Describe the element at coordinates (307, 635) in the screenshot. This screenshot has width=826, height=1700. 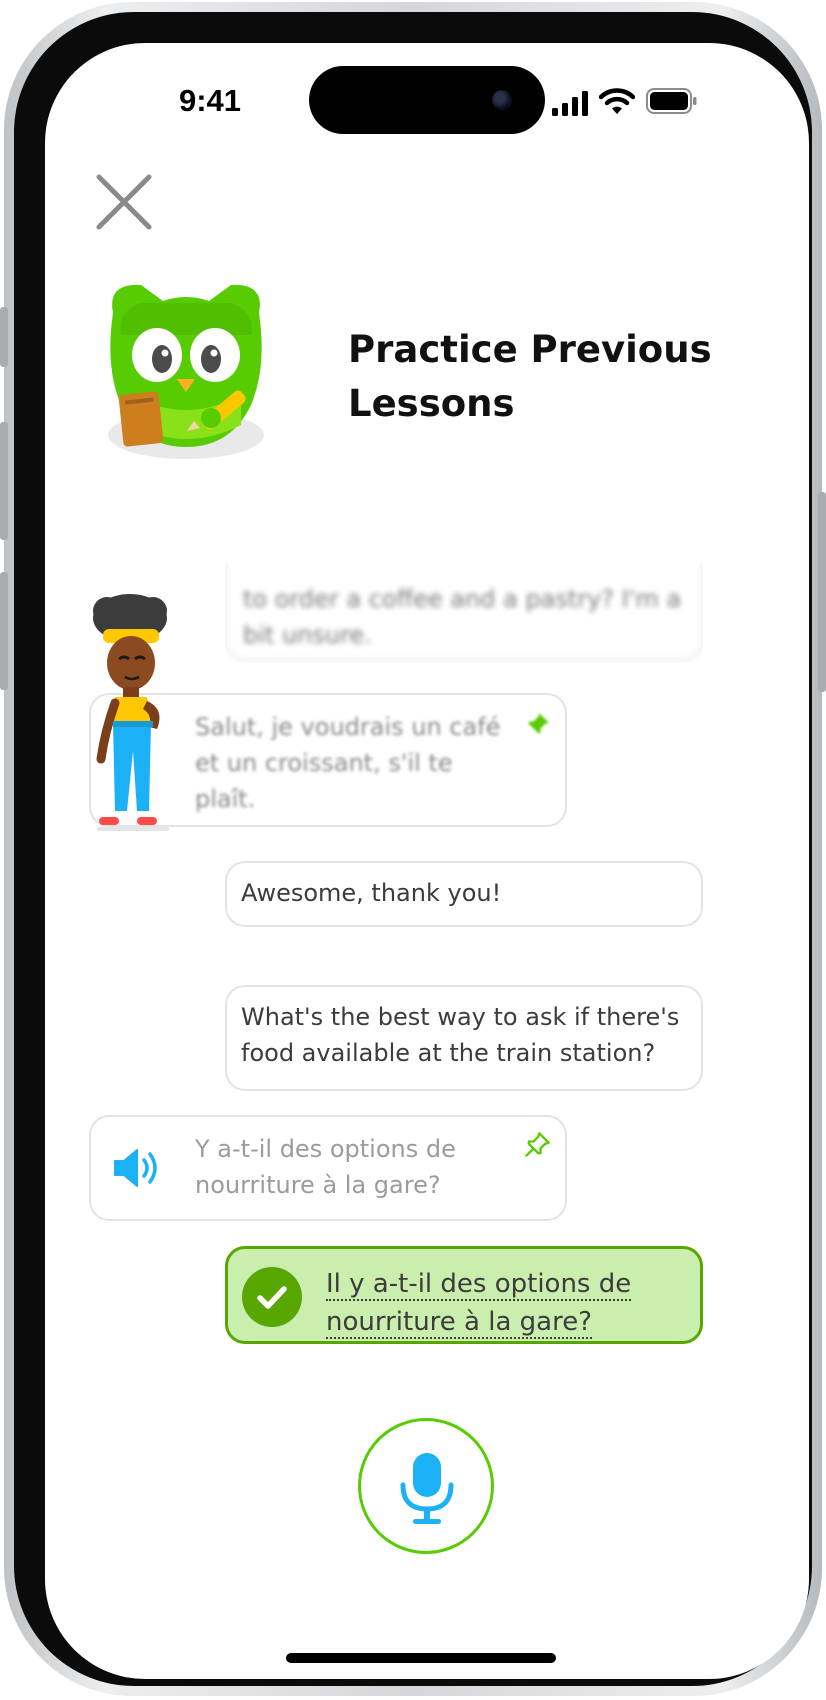
I see `bubble-line: bit unsure.` at that location.